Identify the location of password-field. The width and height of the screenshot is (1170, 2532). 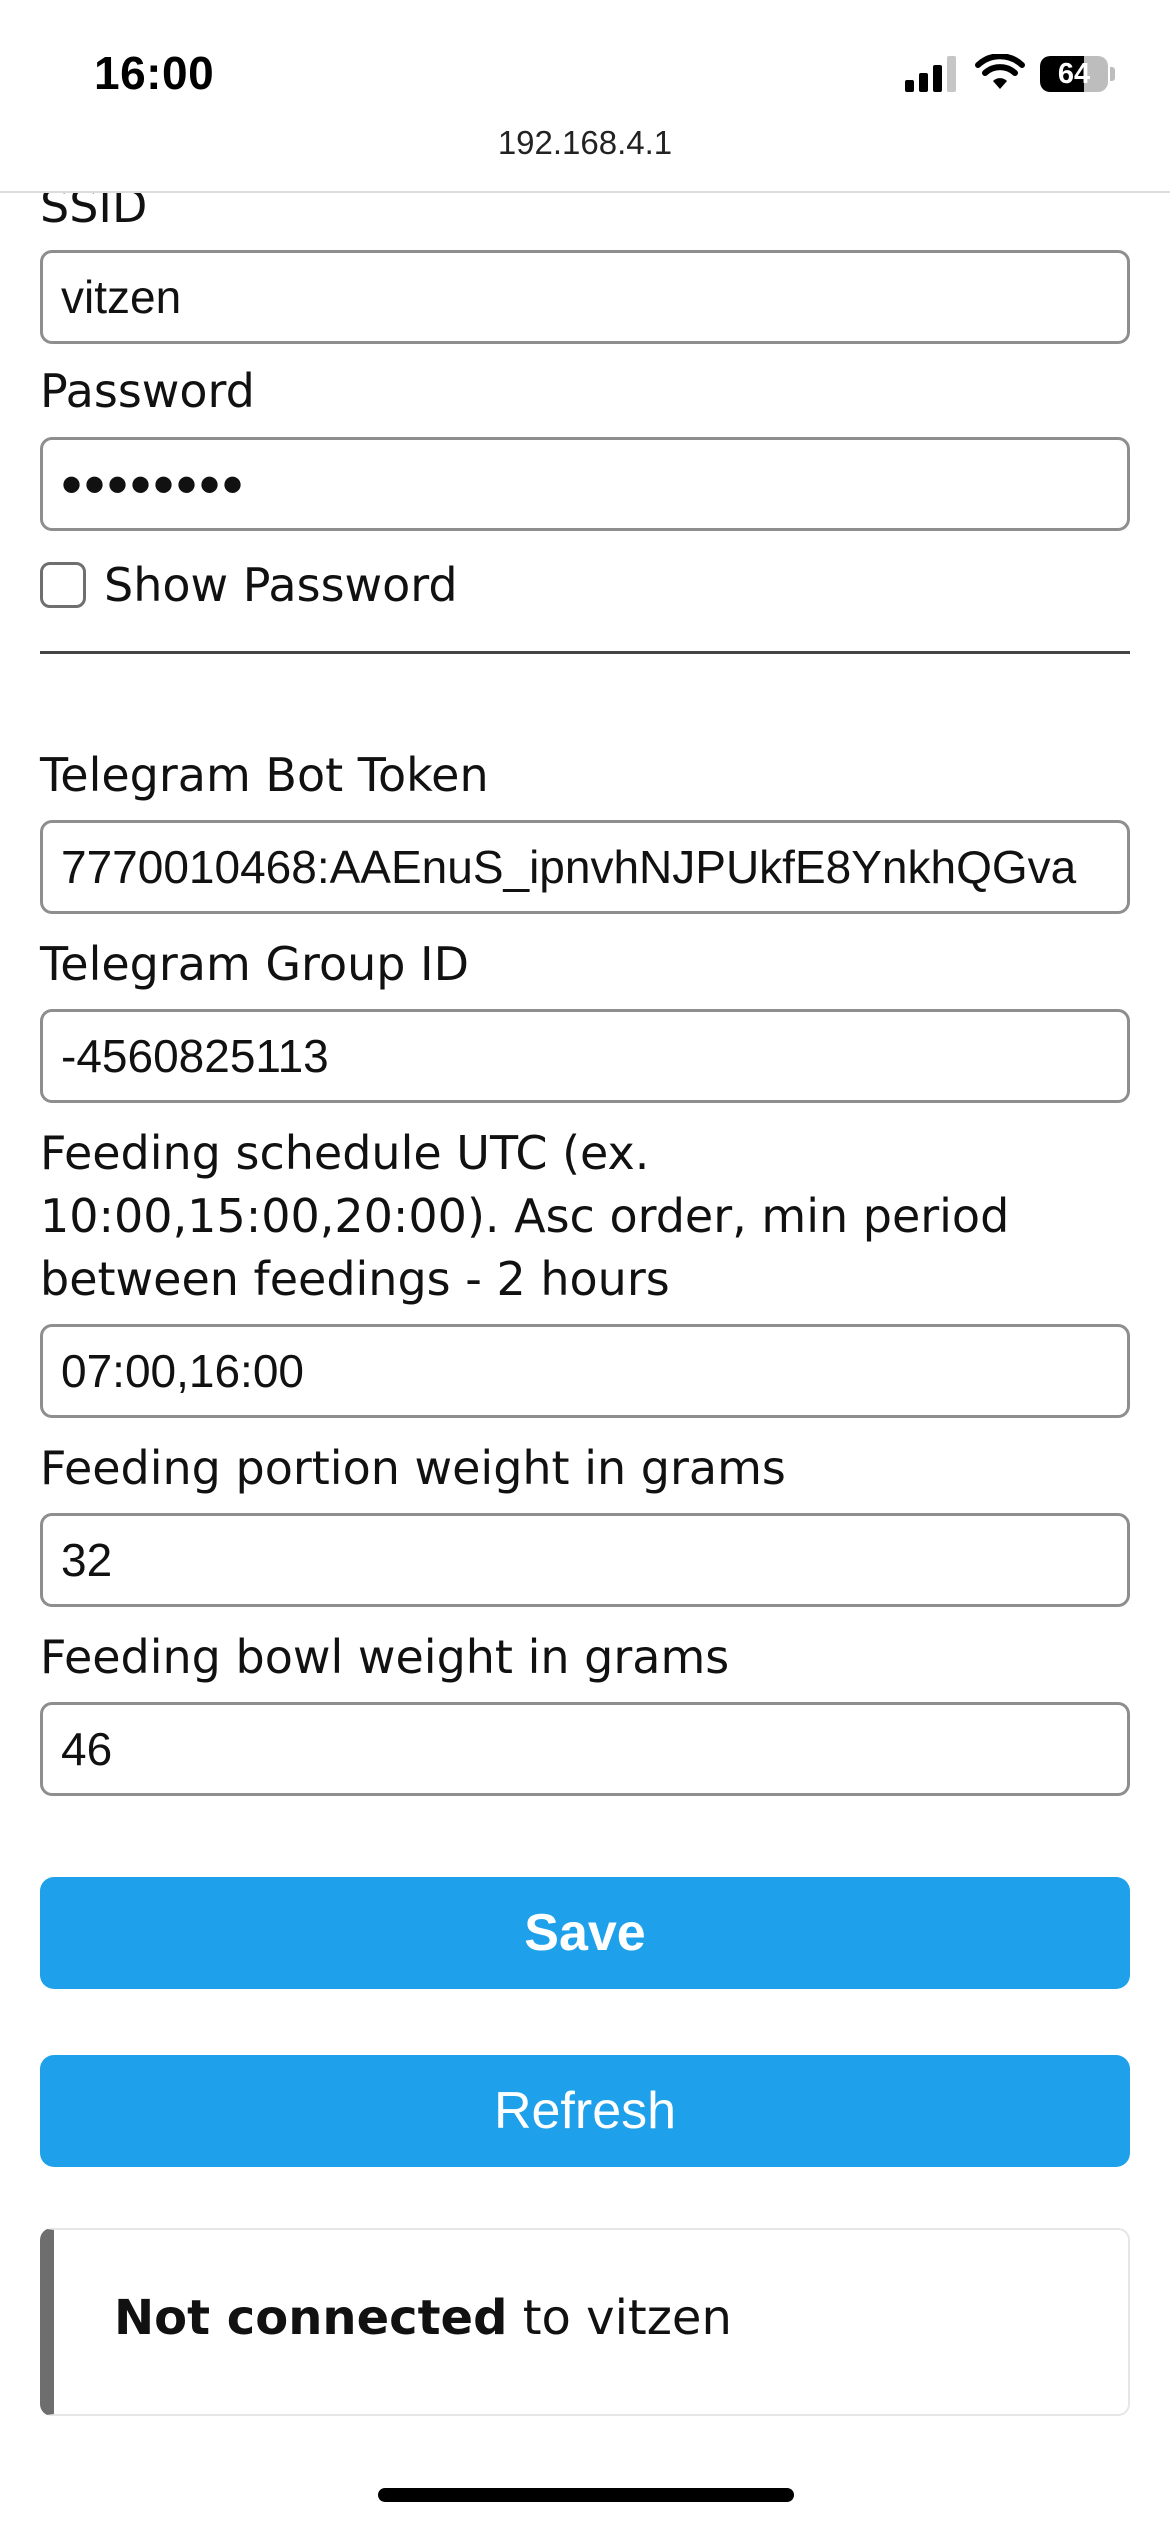
(585, 484).